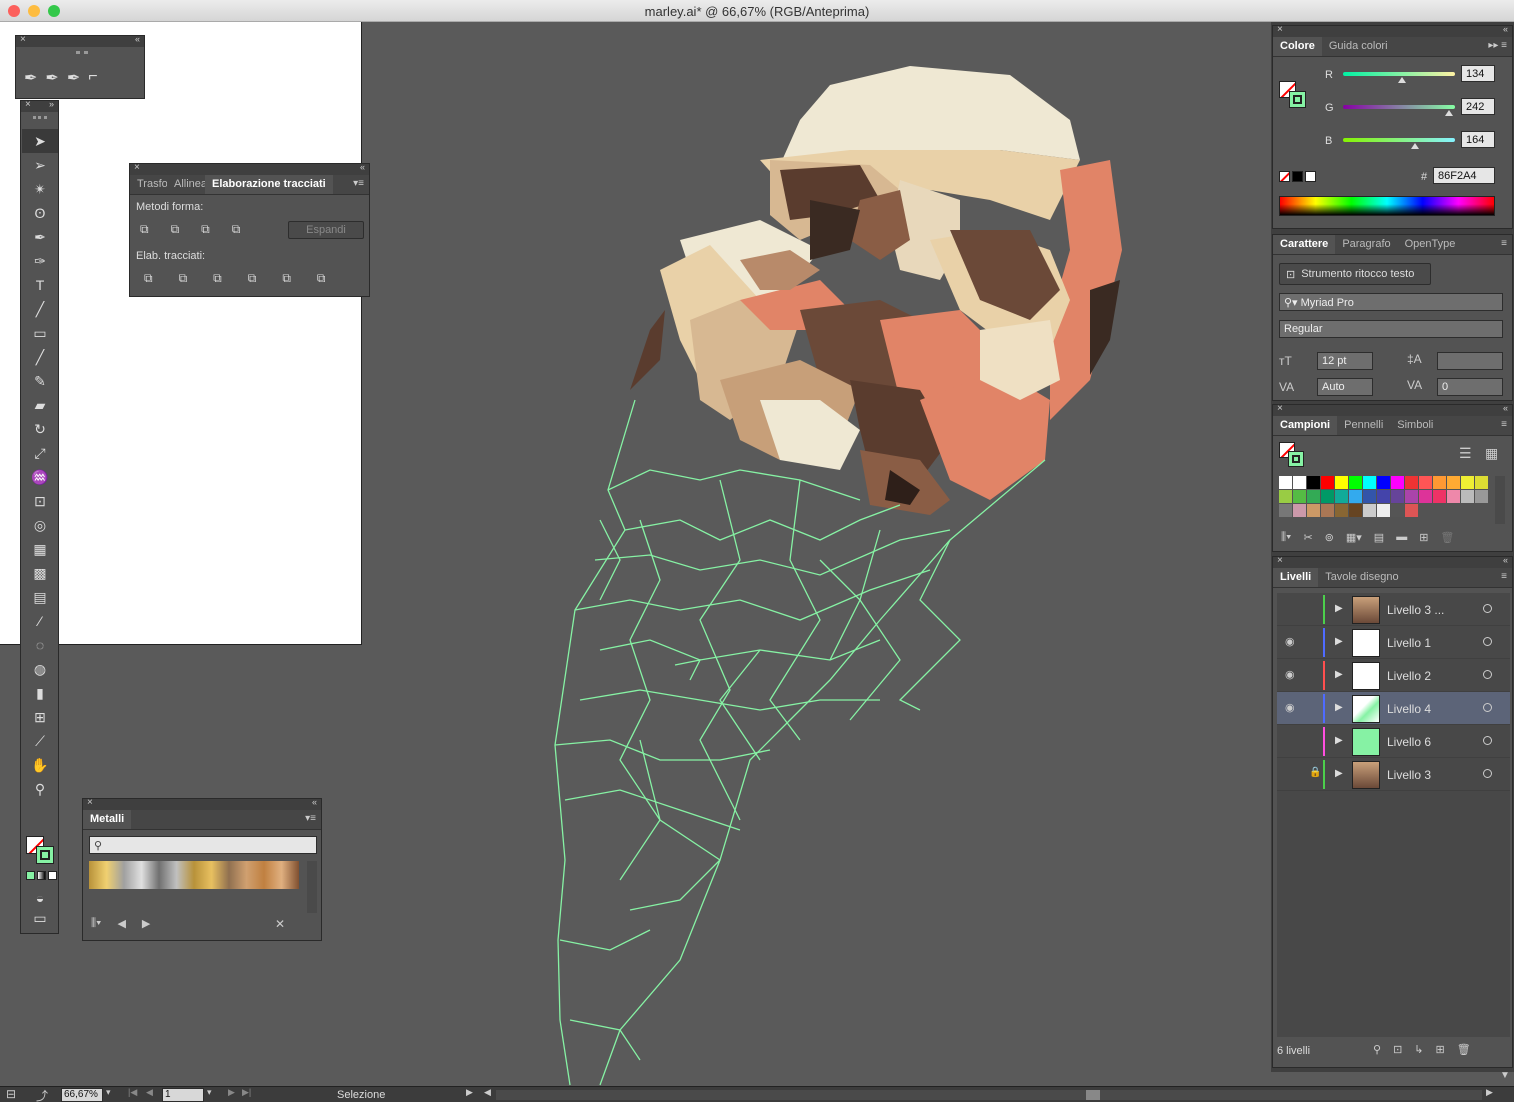 The width and height of the screenshot is (1514, 1102). What do you see at coordinates (40, 621) in the screenshot?
I see `eyedropper-tool-icon: ⁄` at bounding box center [40, 621].